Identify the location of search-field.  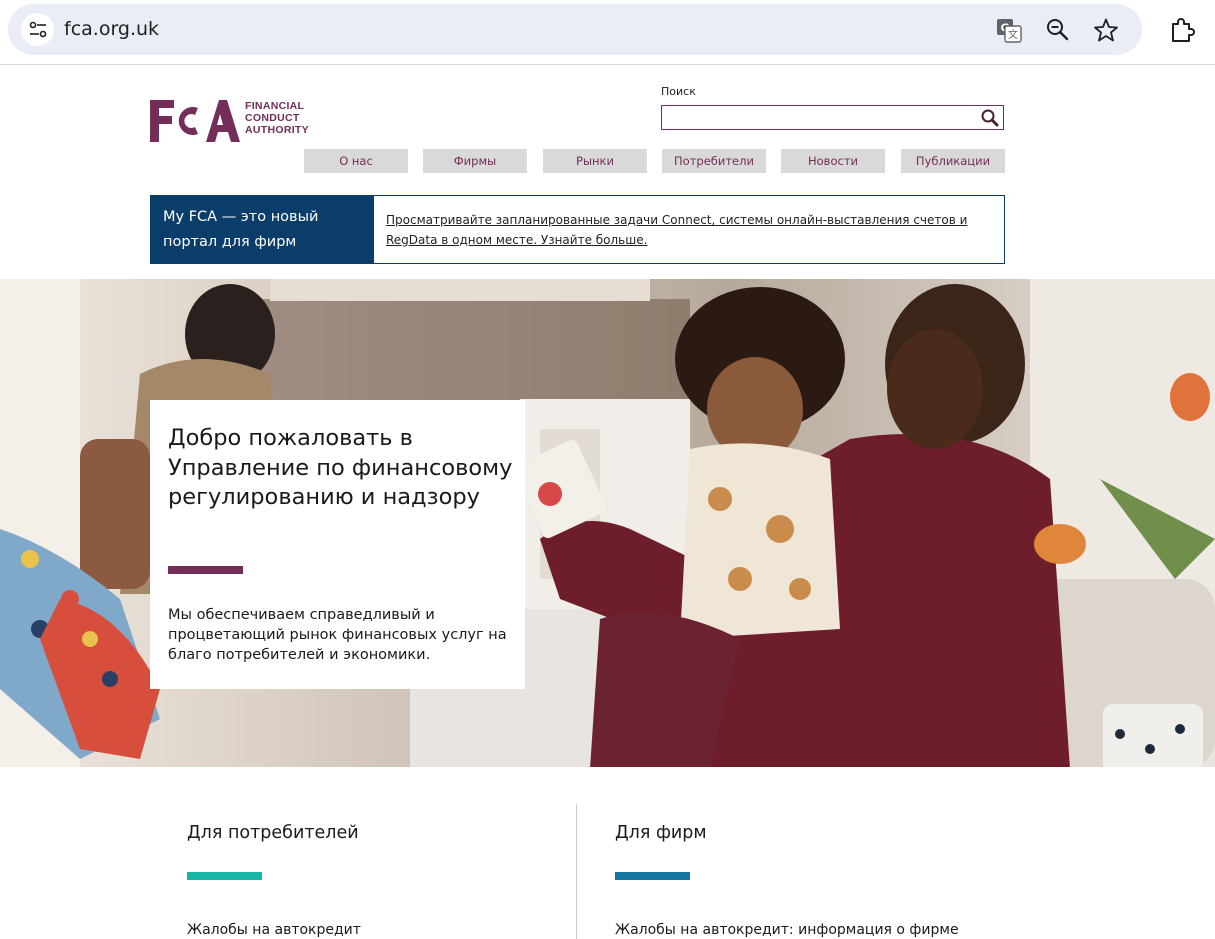
(832, 117).